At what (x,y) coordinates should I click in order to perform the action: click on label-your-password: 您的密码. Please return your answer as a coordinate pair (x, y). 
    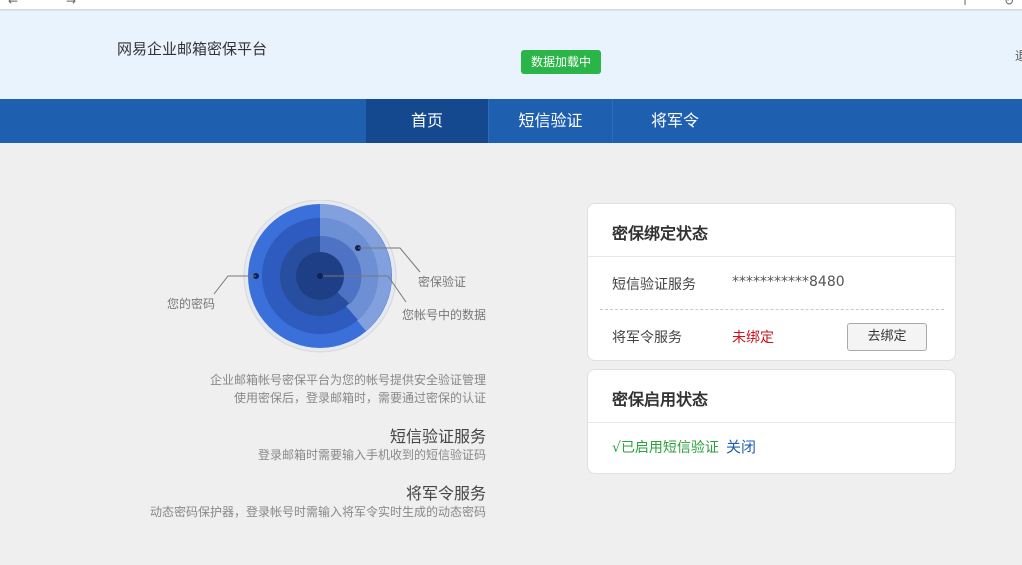
    Looking at the image, I should click on (191, 304).